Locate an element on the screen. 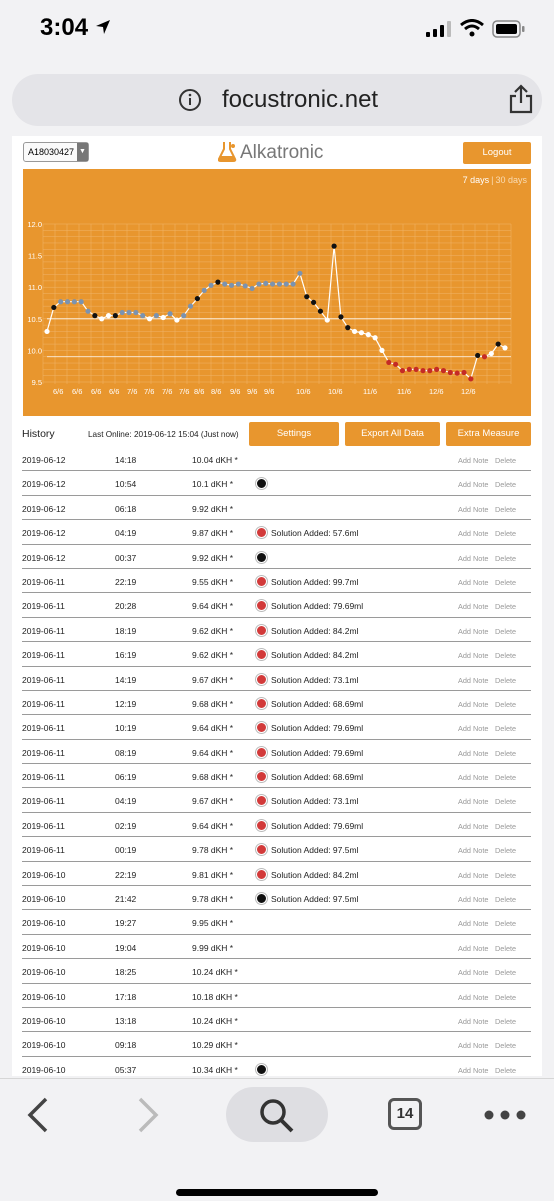 This screenshot has height=1201, width=554. address-bar: focustronic.net is located at coordinates (277, 100).